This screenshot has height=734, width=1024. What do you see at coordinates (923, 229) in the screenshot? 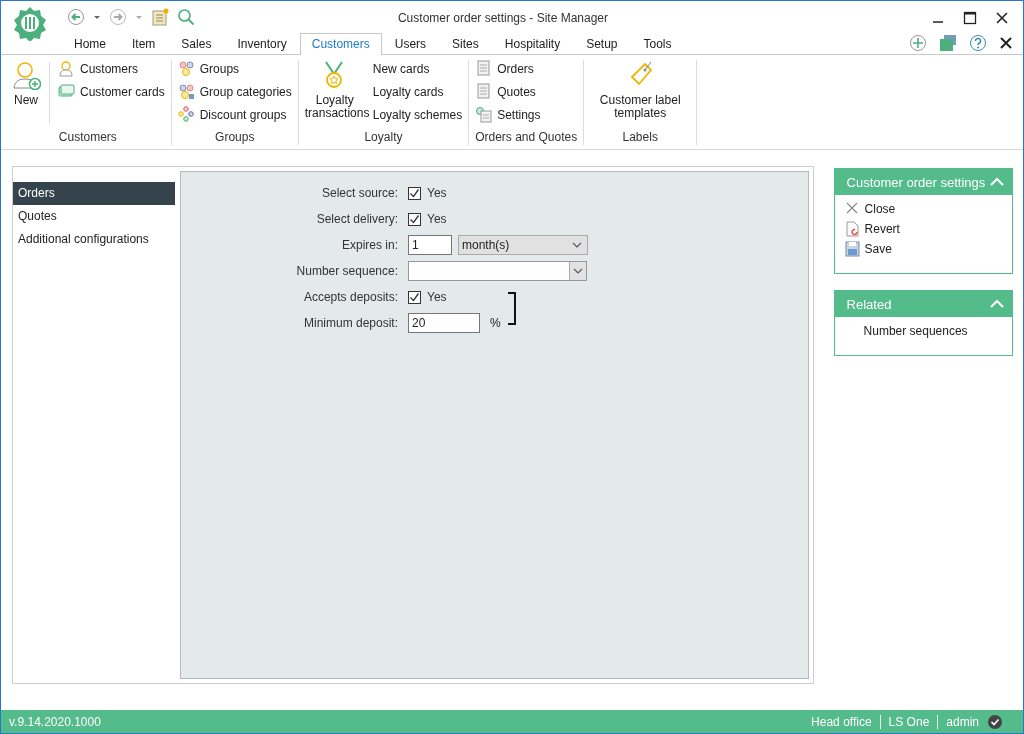
I see `task-link: Revert` at bounding box center [923, 229].